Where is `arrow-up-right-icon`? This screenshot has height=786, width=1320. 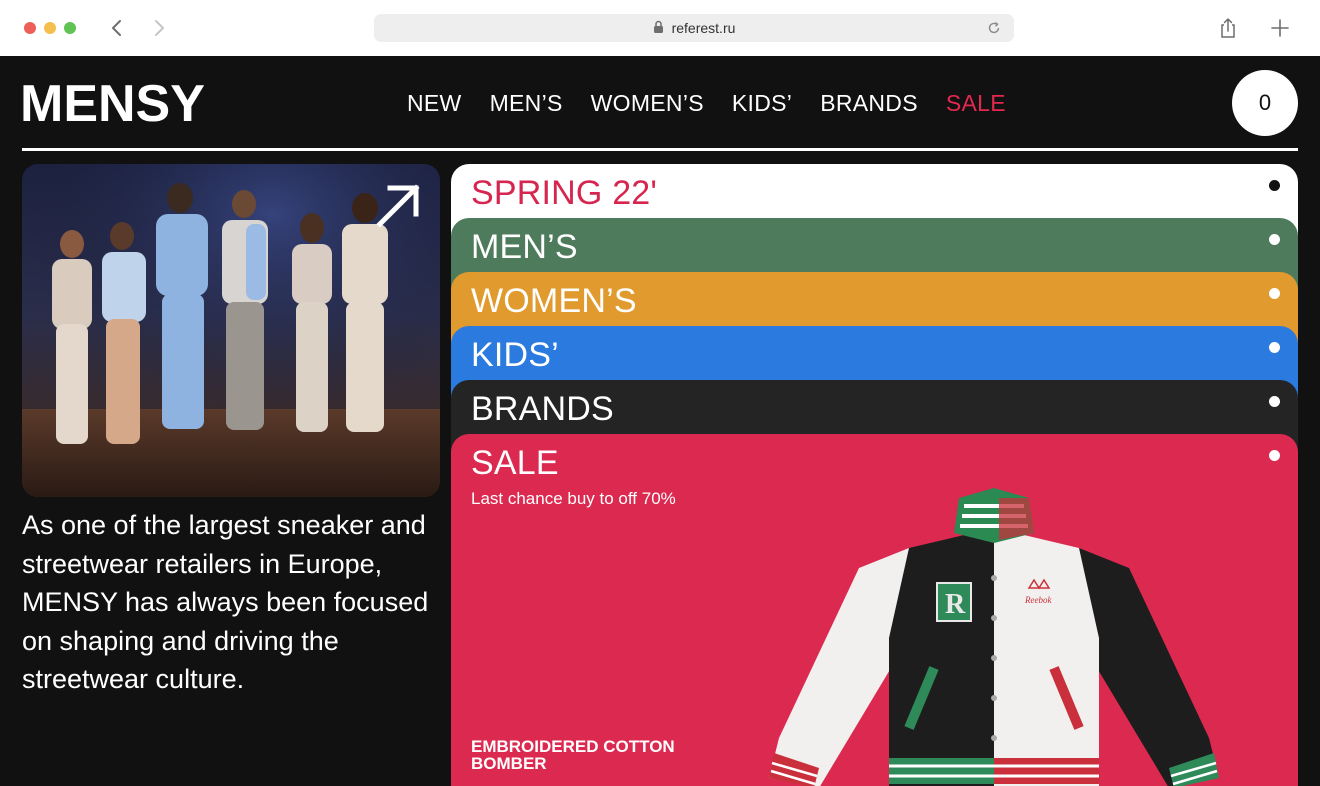 arrow-up-right-icon is located at coordinates (398, 206).